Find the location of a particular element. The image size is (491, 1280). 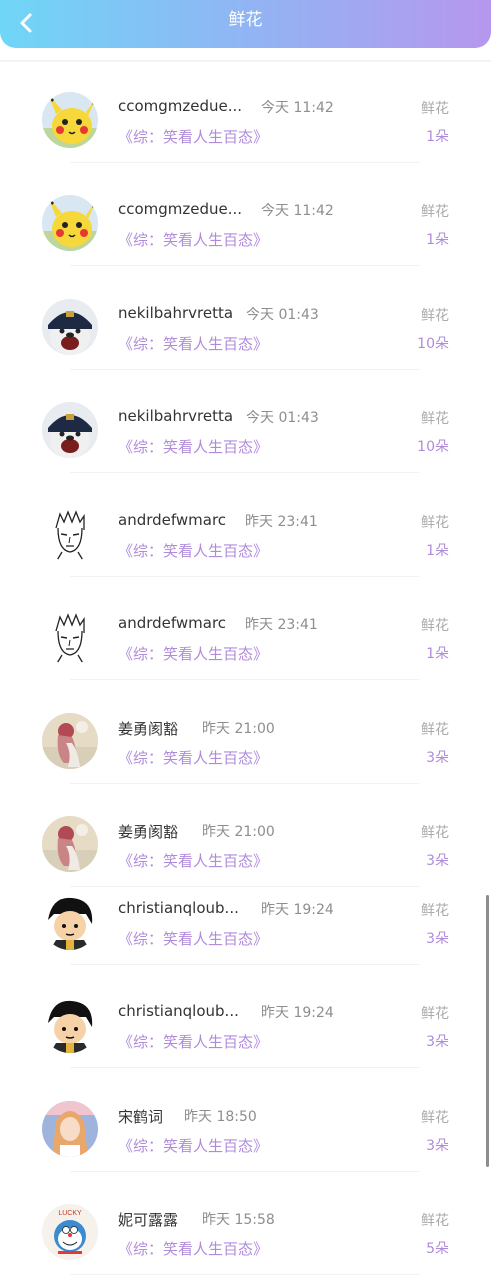

gift-count: 5朵 is located at coordinates (437, 1249).